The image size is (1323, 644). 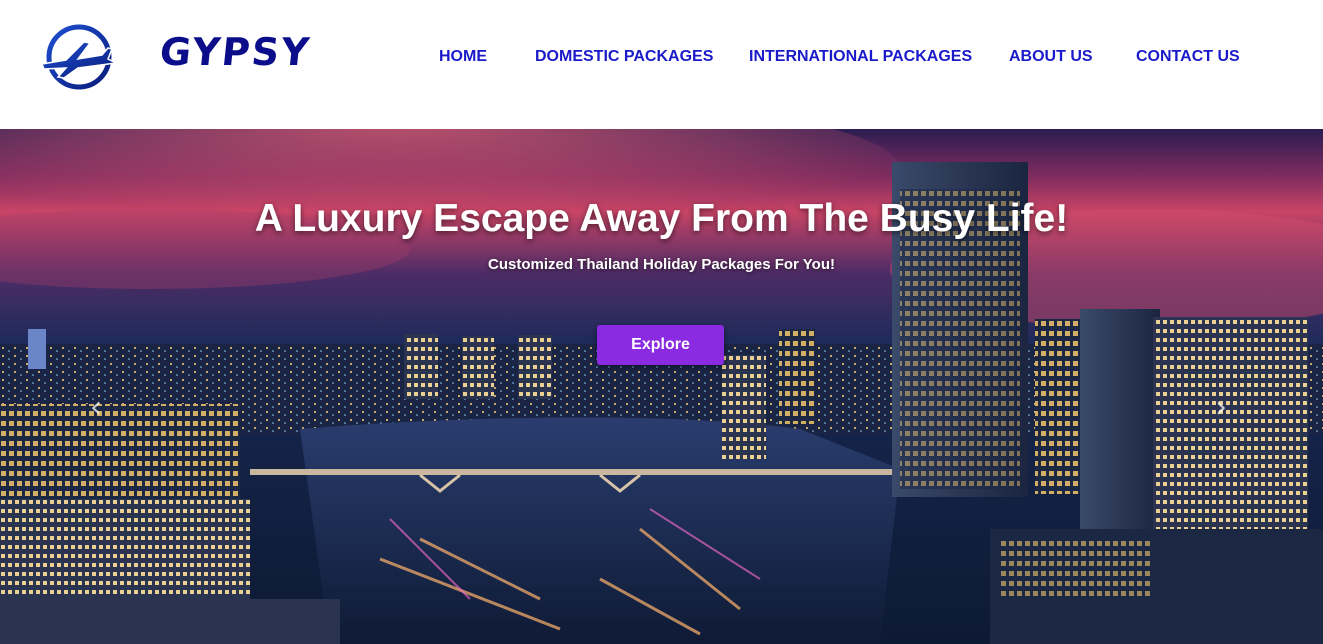 What do you see at coordinates (660, 345) in the screenshot?
I see `explore-button: Explore` at bounding box center [660, 345].